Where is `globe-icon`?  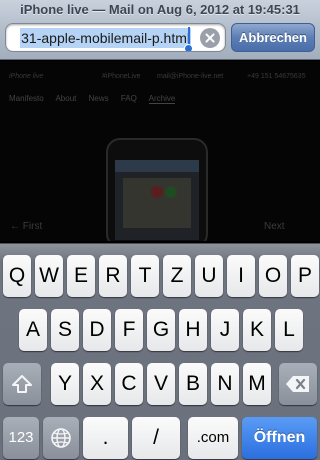 globe-icon is located at coordinates (61, 438).